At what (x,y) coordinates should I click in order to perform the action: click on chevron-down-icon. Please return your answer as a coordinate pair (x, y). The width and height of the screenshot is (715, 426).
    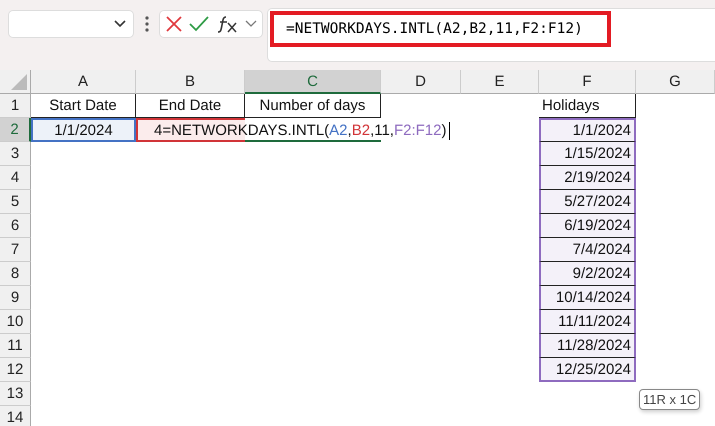
    Looking at the image, I should click on (120, 24).